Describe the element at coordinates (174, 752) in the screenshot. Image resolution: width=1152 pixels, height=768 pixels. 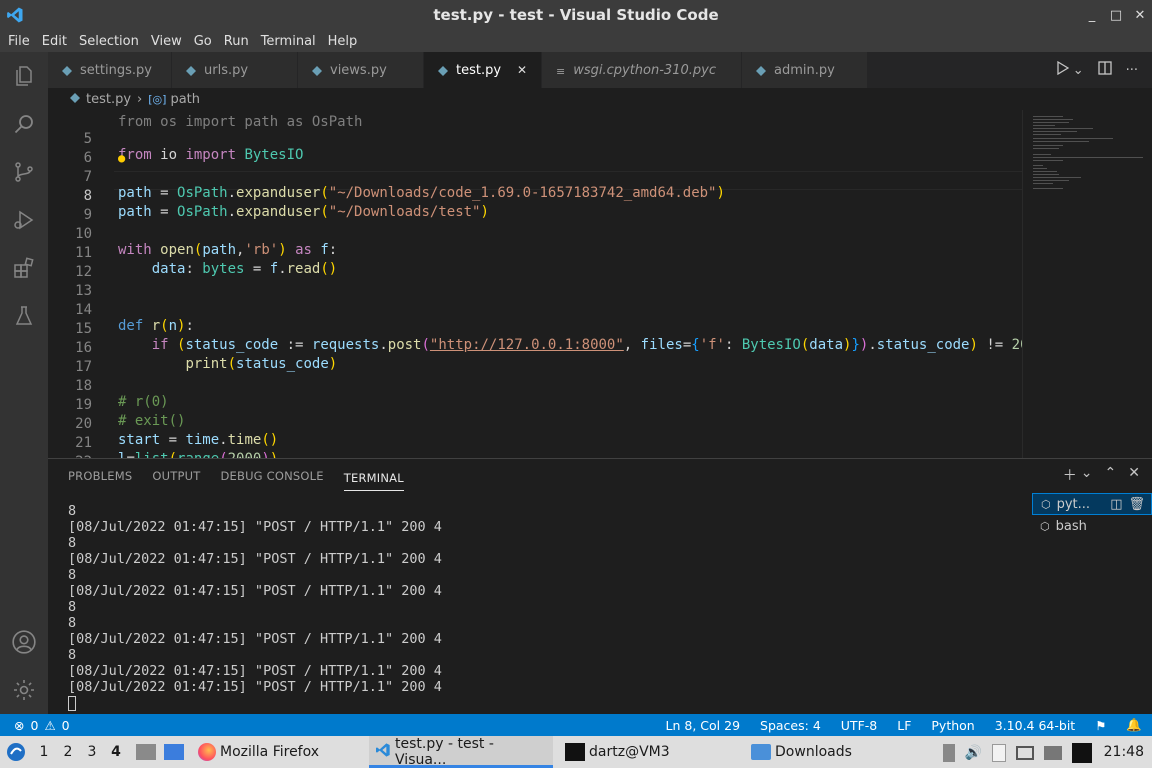
I see `file-manager-launcher-icon` at that location.